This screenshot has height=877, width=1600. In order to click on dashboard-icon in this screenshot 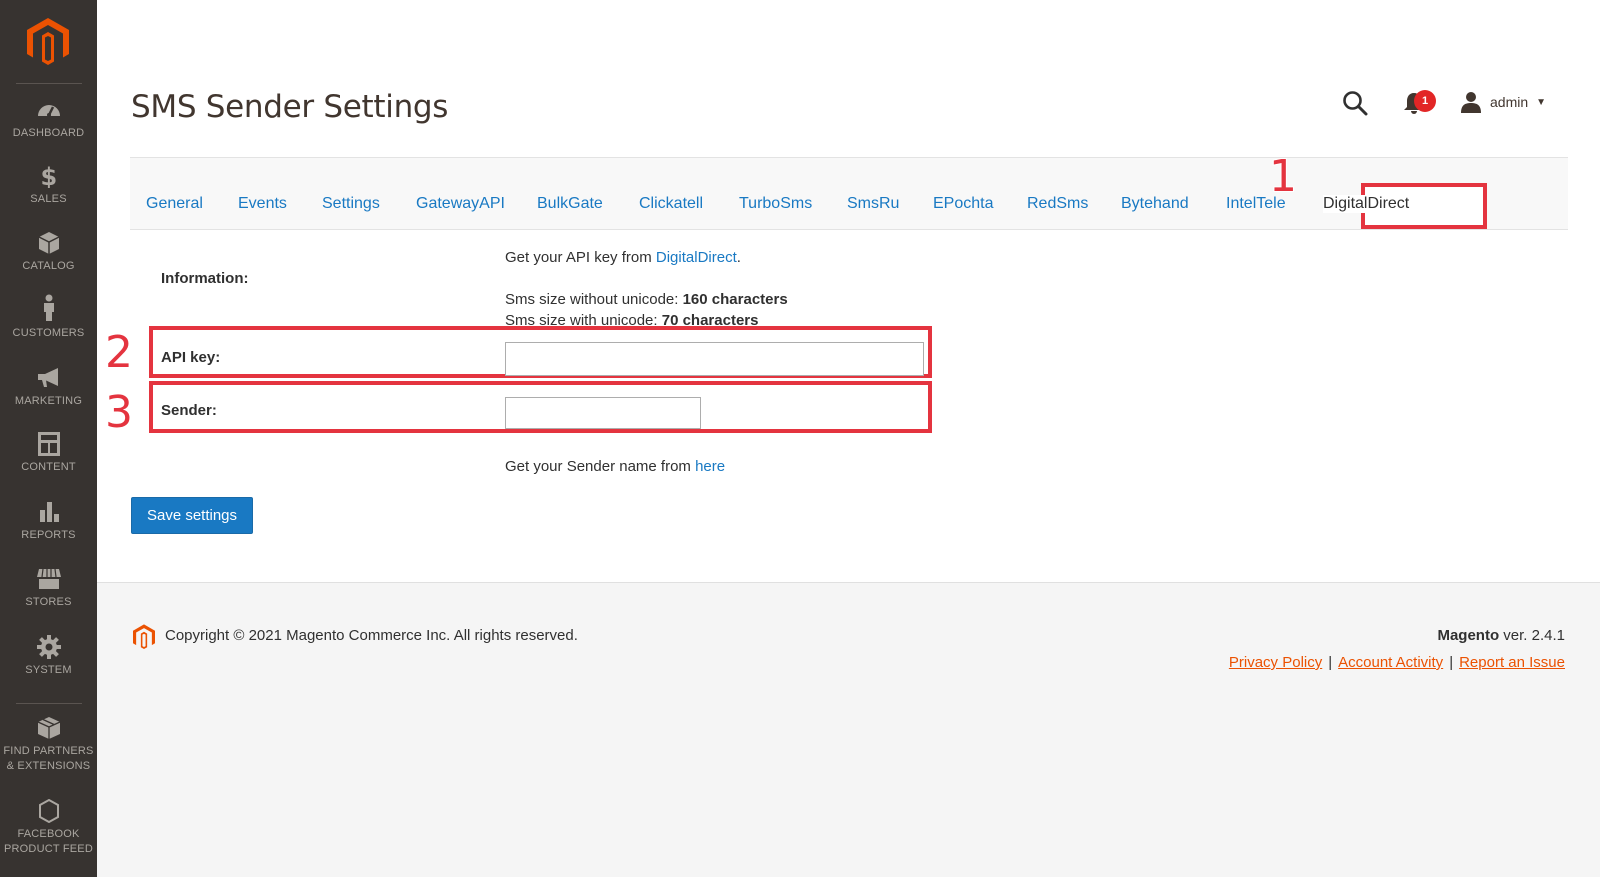, I will do `click(48, 111)`.